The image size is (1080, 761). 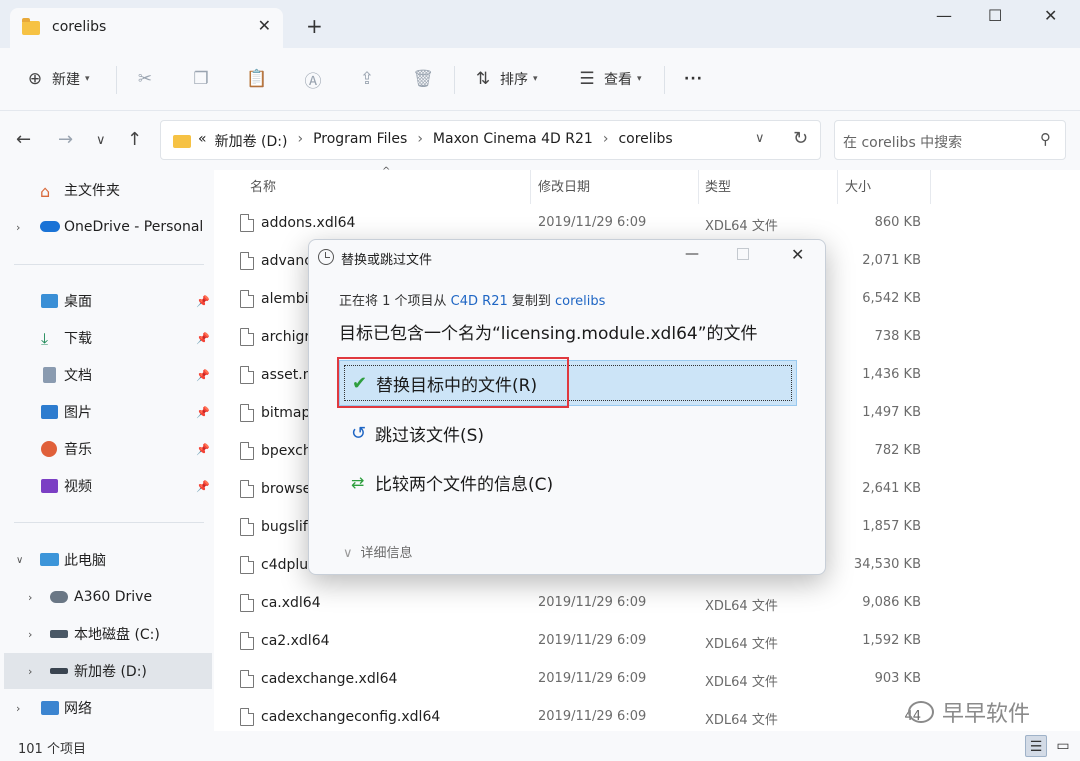 What do you see at coordinates (295, 641) in the screenshot?
I see `file-name: ca2.xdl64` at bounding box center [295, 641].